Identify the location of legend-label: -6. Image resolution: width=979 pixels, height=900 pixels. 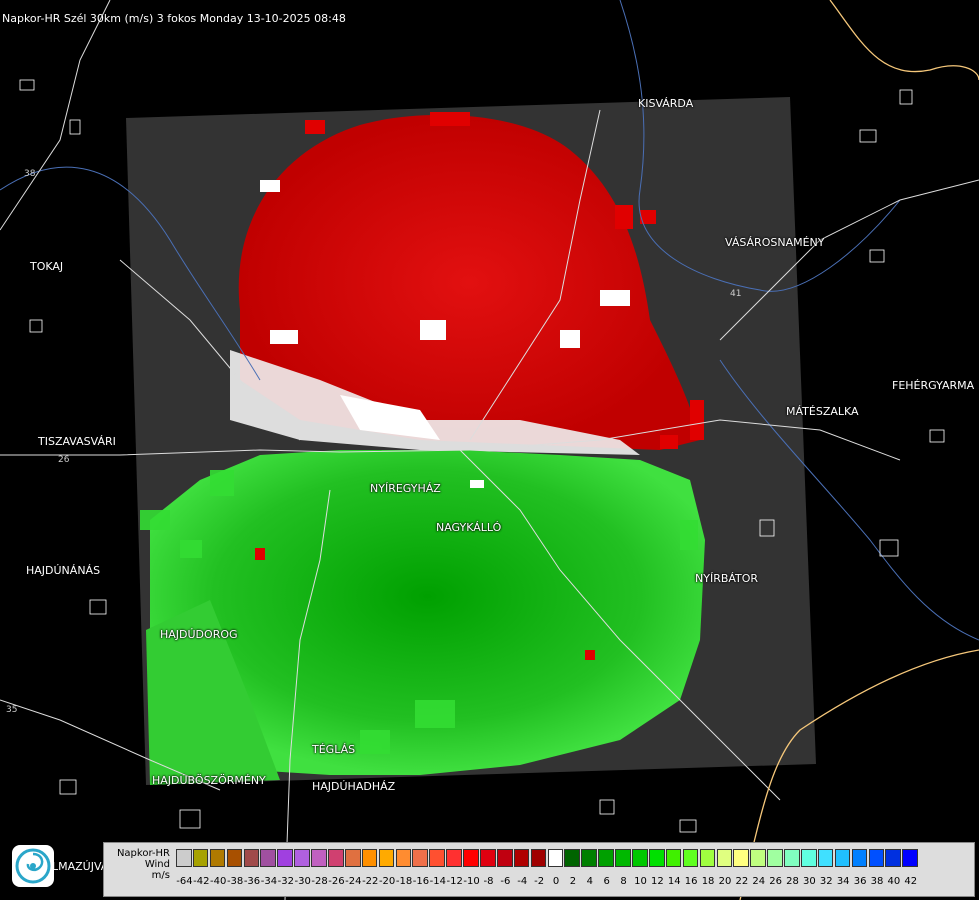
(505, 881).